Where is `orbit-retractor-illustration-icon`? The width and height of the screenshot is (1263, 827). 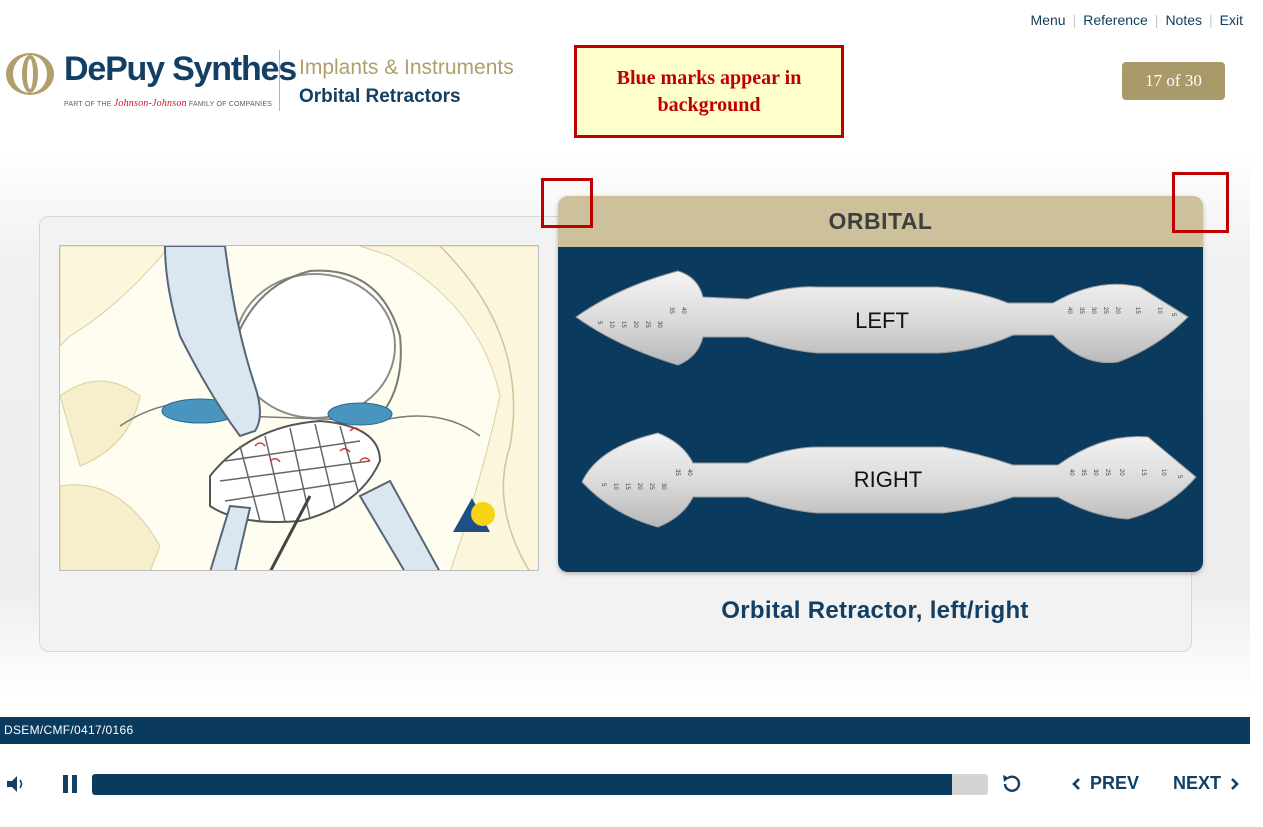 orbit-retractor-illustration-icon is located at coordinates (299, 408).